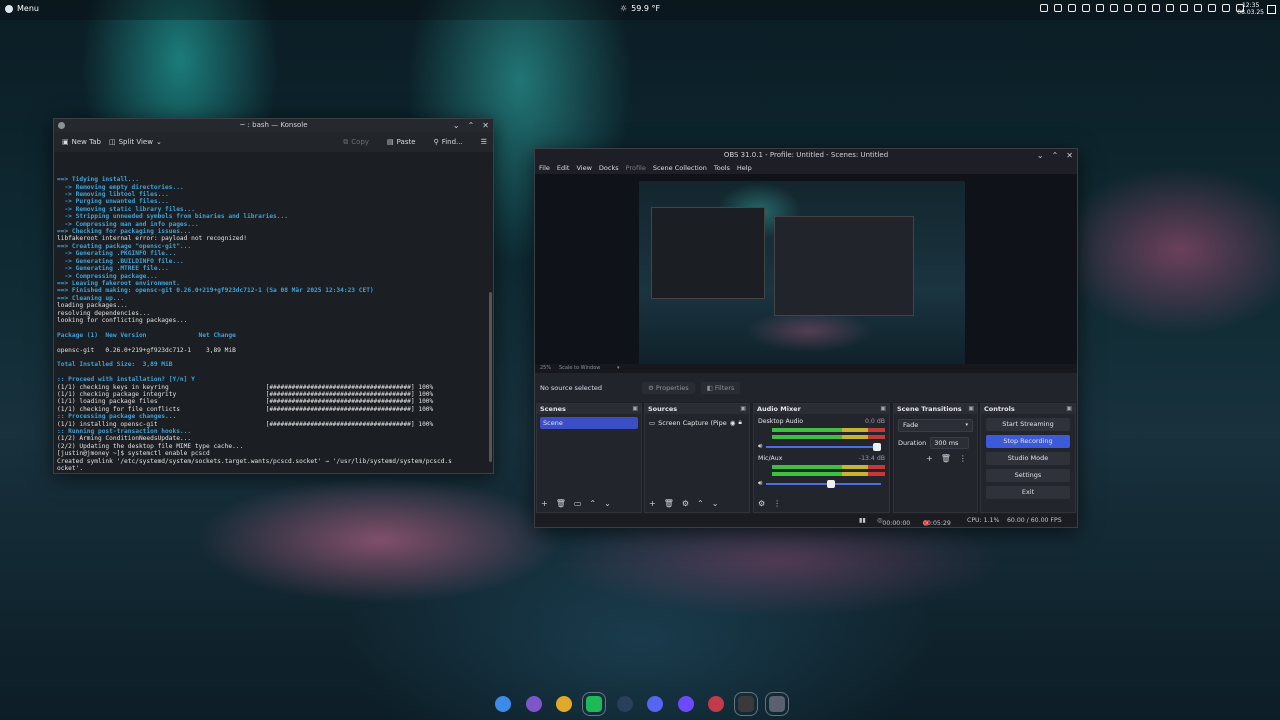 Image resolution: width=1280 pixels, height=720 pixels. I want to click on menu-edit: Edit, so click(563, 168).